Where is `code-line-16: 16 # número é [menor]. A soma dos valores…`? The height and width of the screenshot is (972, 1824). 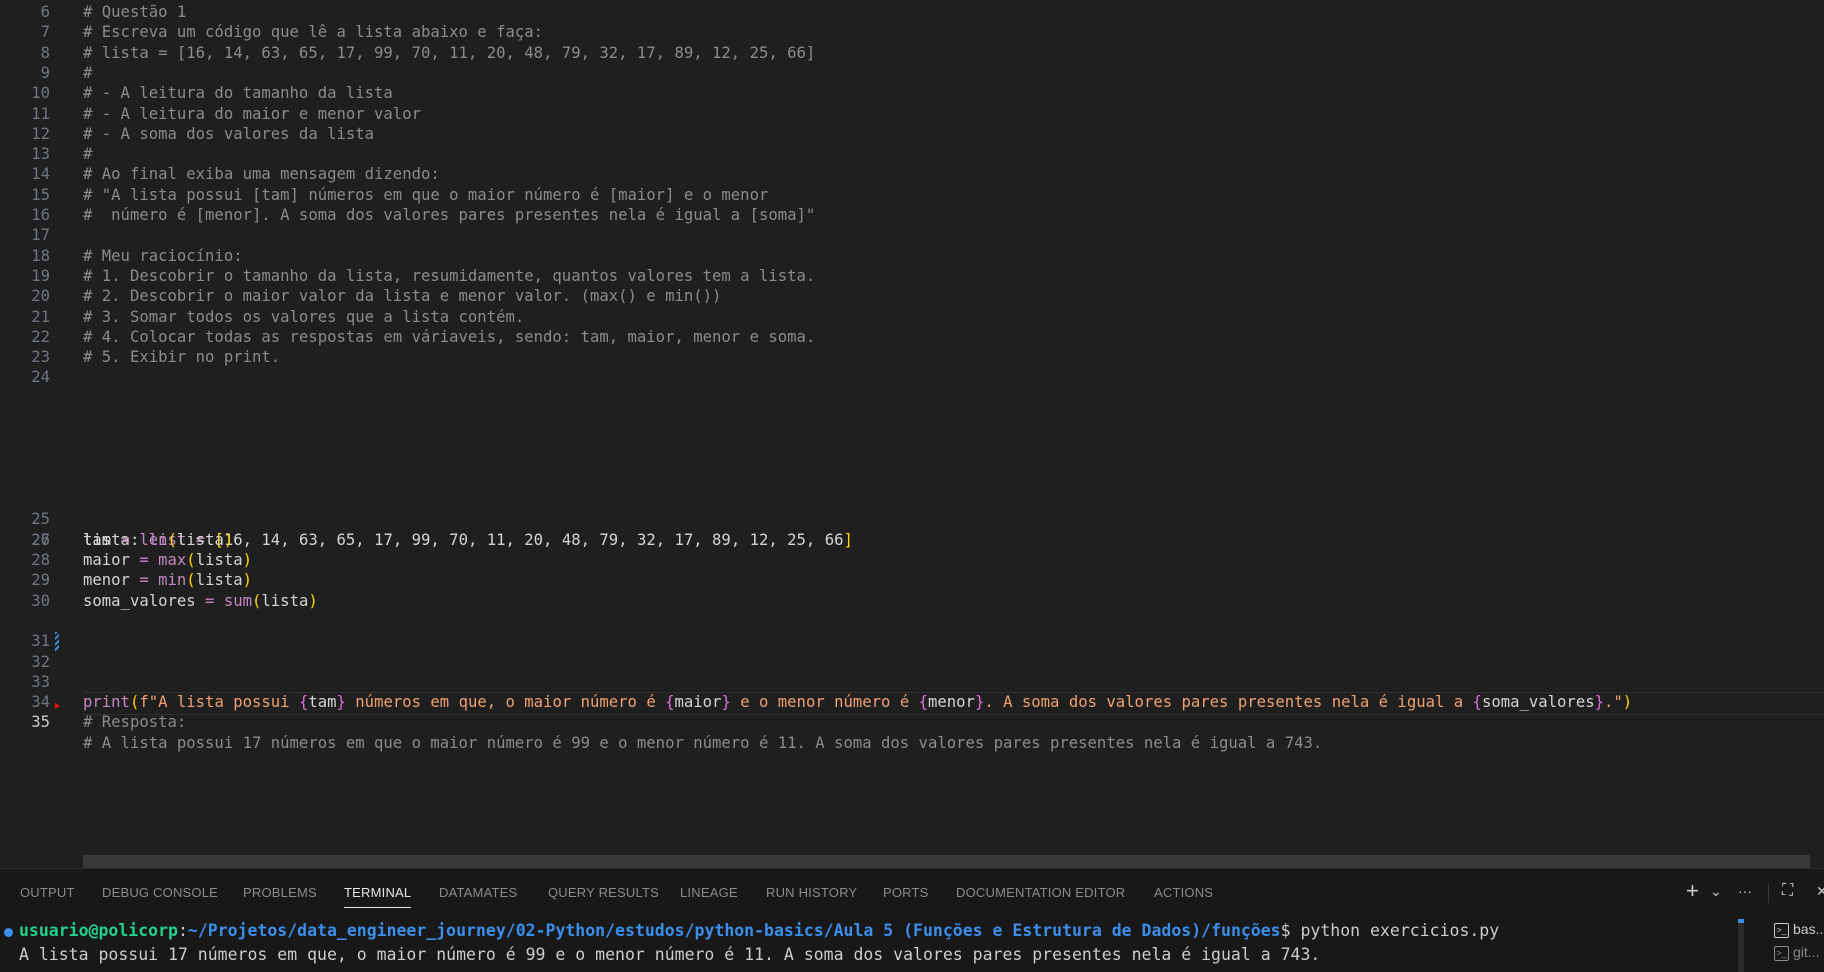
code-line-16: 16 # número é [menor]. A soma dos valores… is located at coordinates (912, 215).